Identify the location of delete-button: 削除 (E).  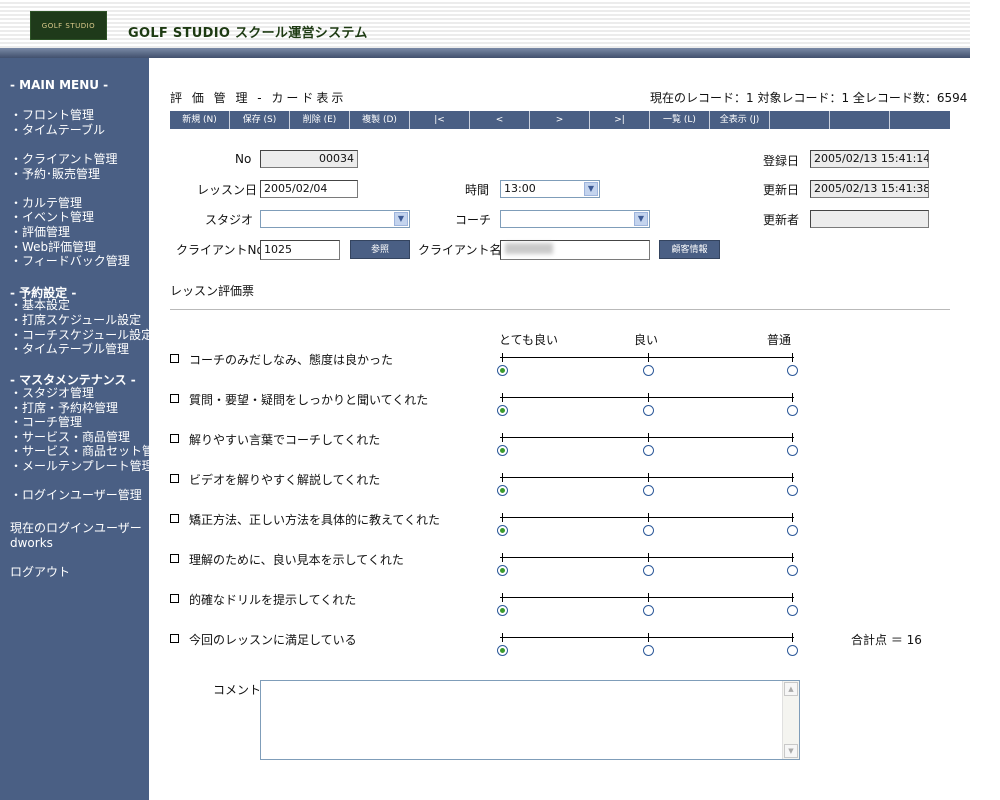
(320, 120).